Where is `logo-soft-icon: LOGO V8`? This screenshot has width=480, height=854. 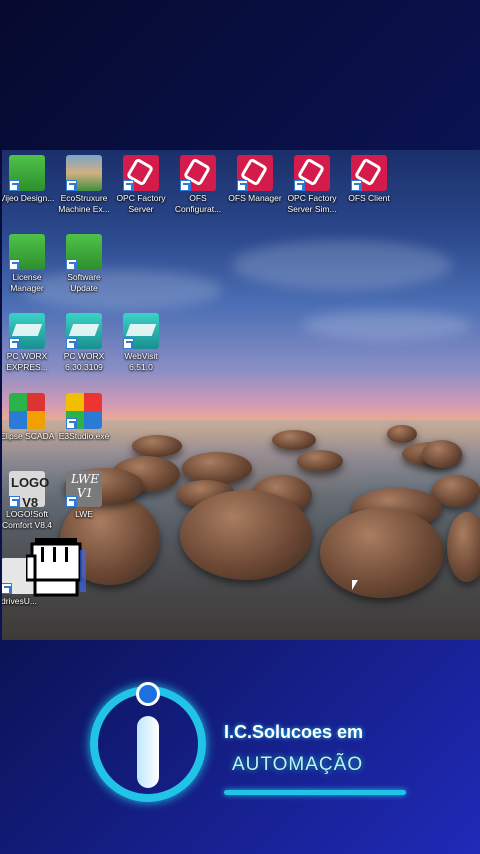
logo-soft-icon: LOGO V8 is located at coordinates (29, 490).